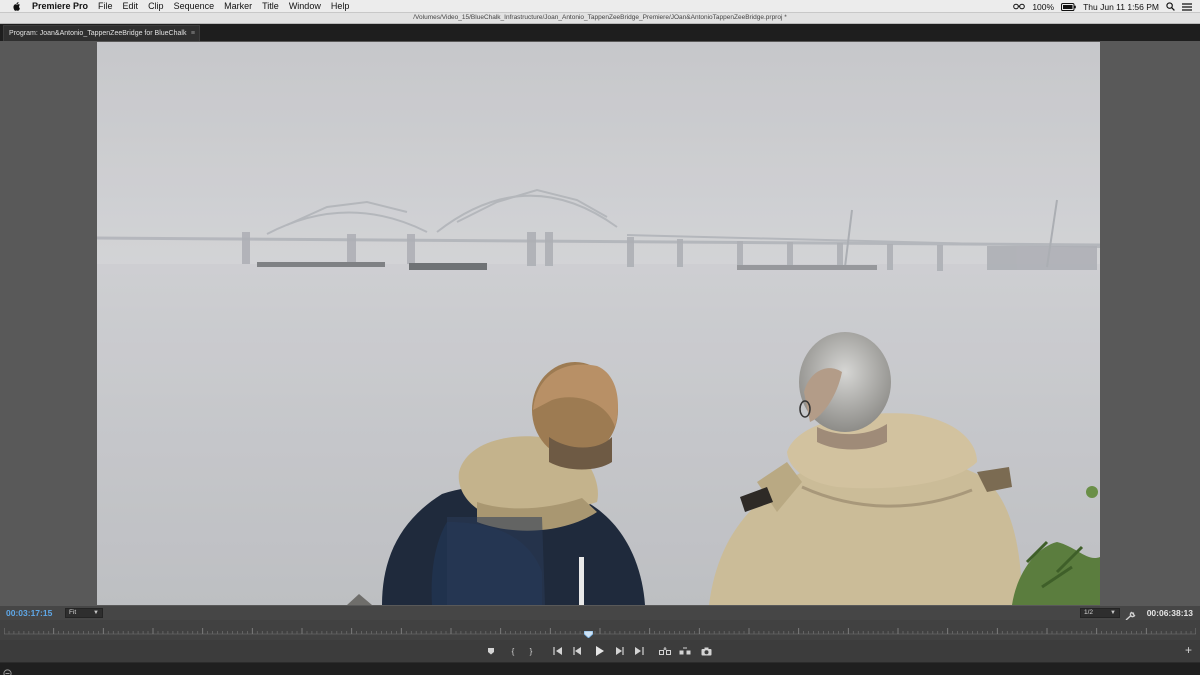 The width and height of the screenshot is (1200, 675). I want to click on current-timecode: 00:03:17:15, so click(29, 613).